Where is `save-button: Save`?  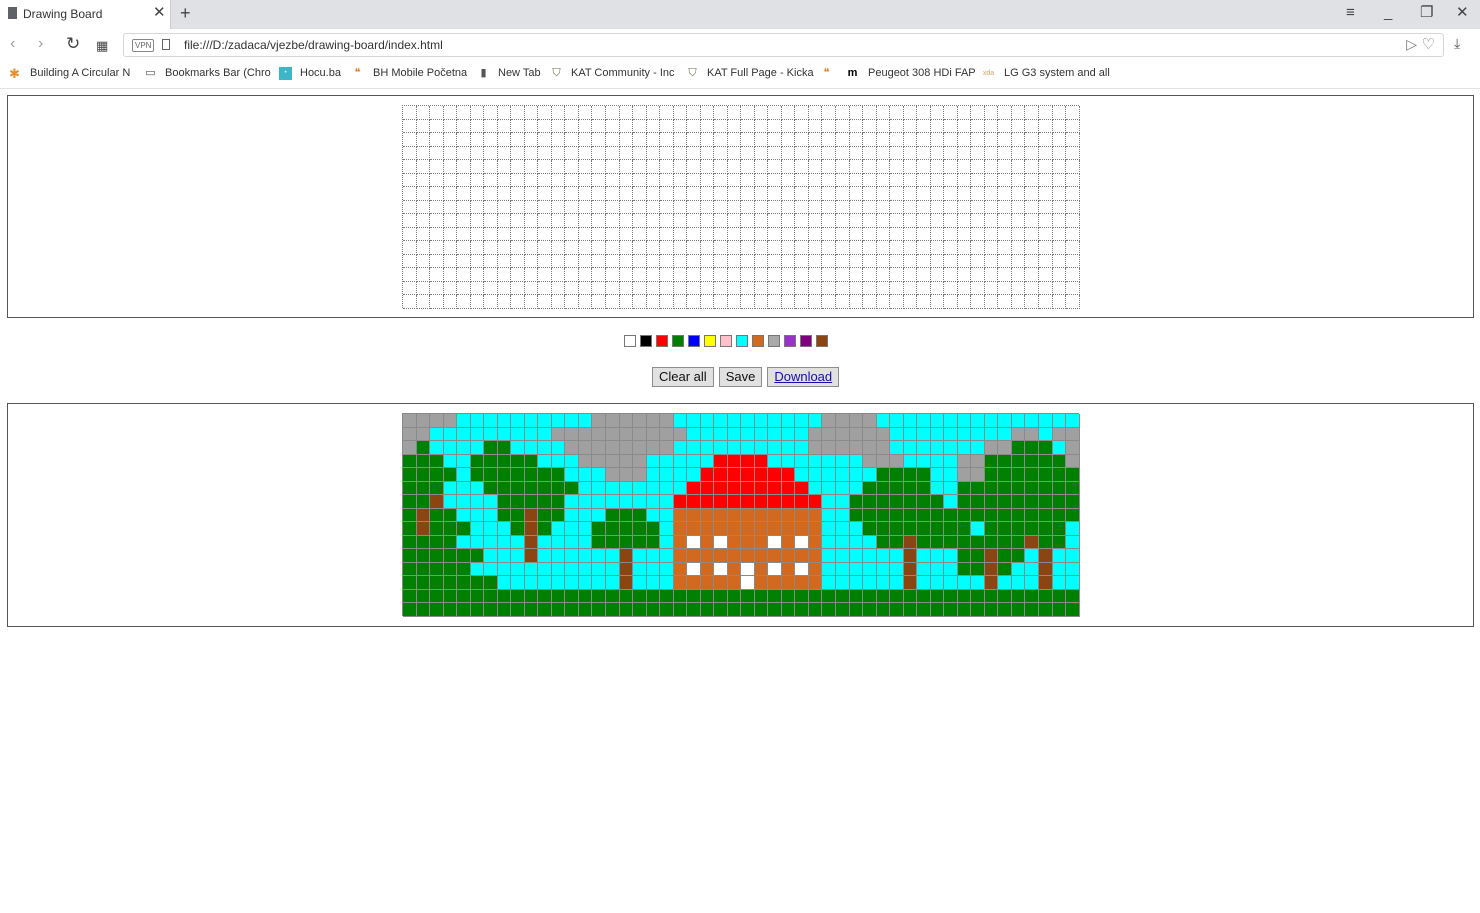
save-button: Save is located at coordinates (740, 377).